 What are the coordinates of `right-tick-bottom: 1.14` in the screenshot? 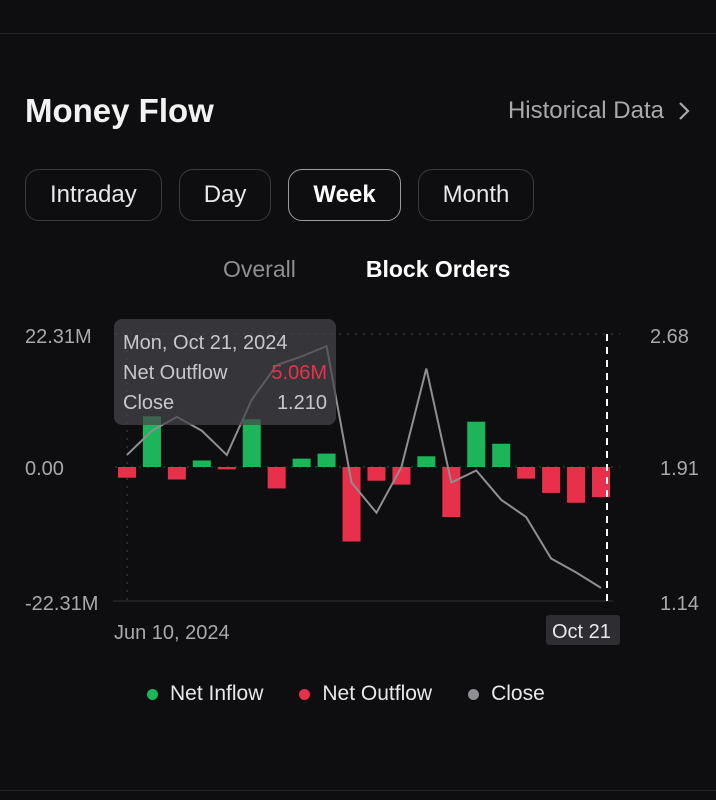 It's located at (679, 604).